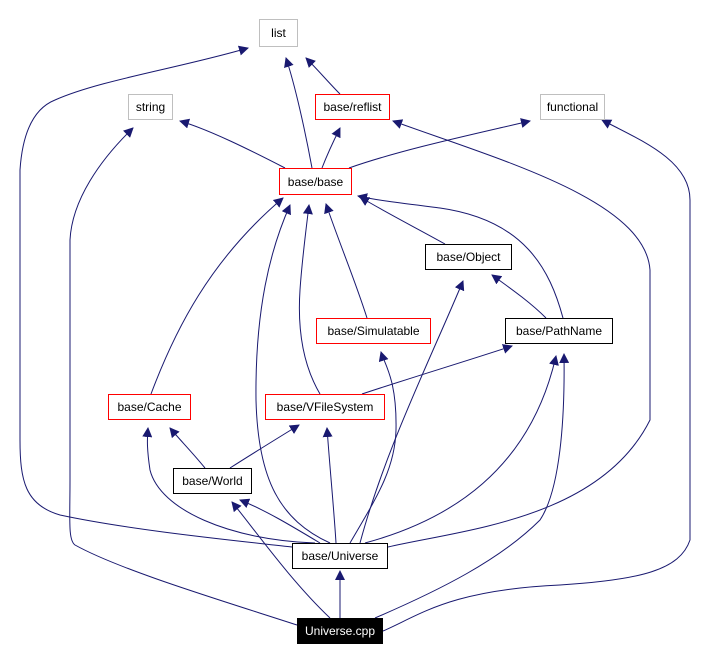 The height and width of the screenshot is (659, 720). Describe the element at coordinates (329, 485) in the screenshot. I see `edge-universe-to-vfs` at that location.